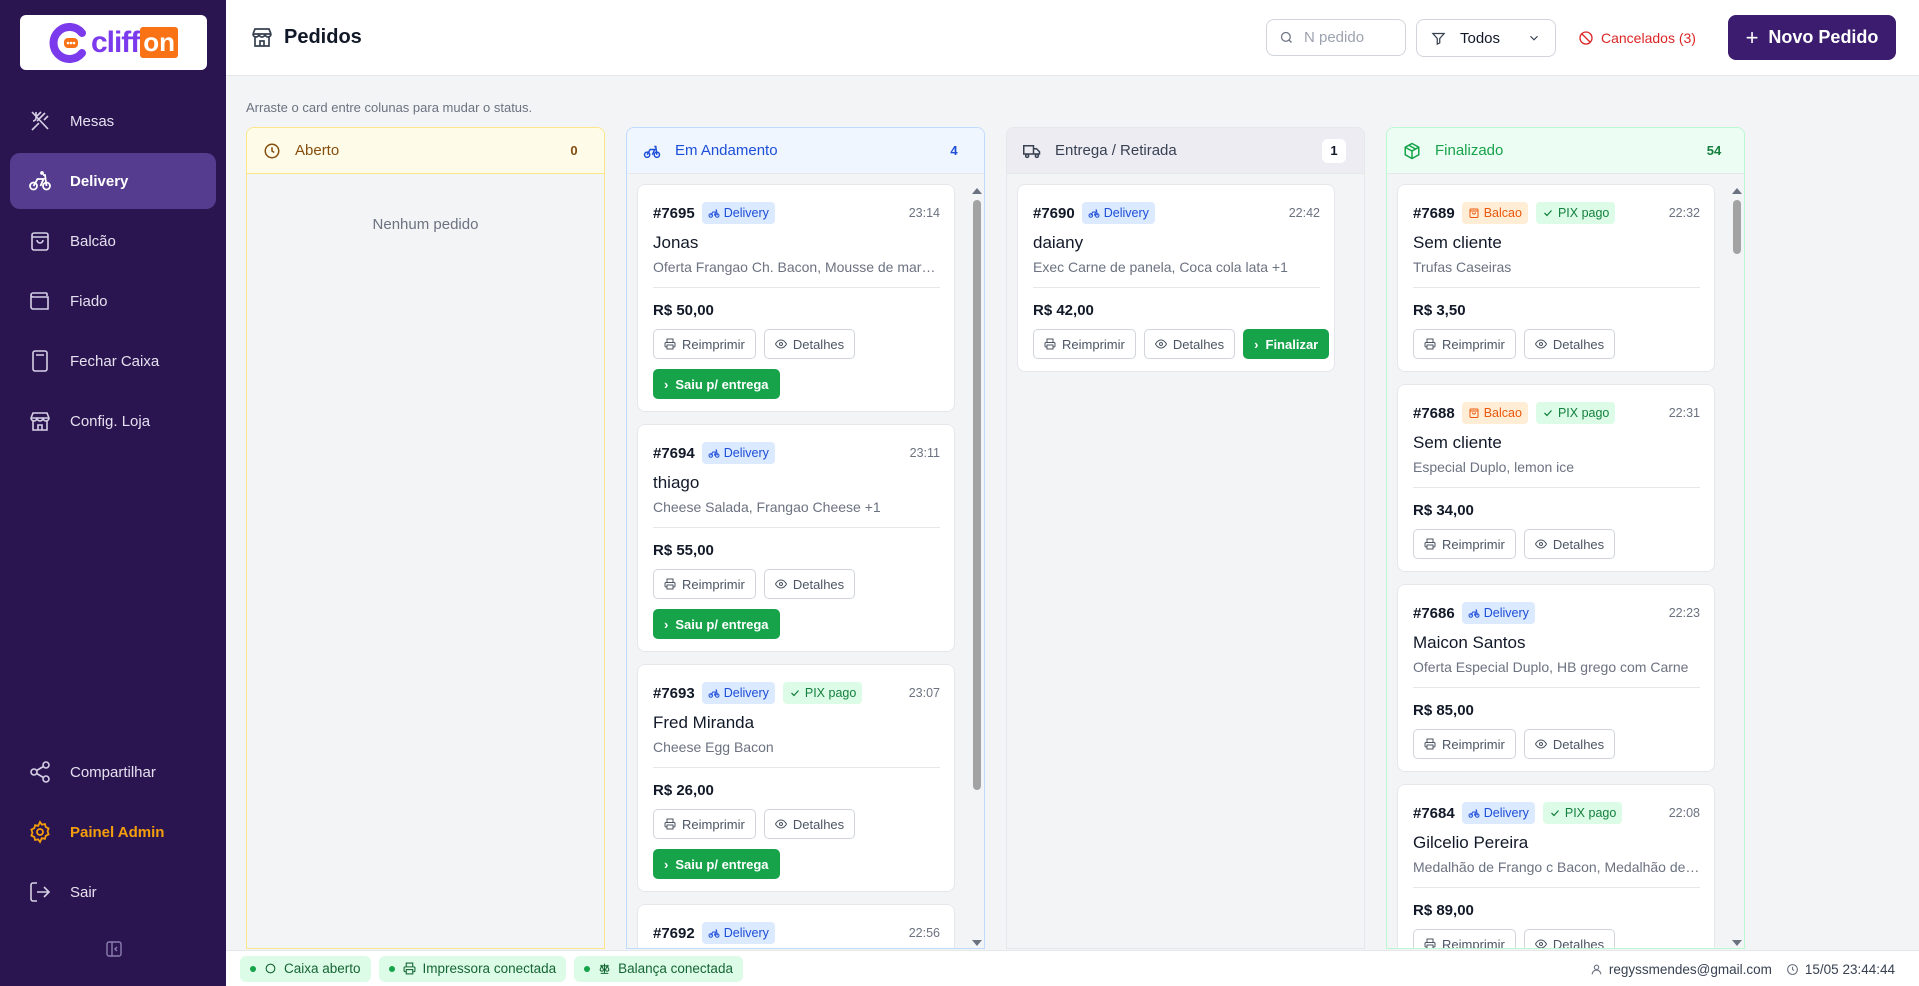  I want to click on chevron-right-icon: ›, so click(666, 384).